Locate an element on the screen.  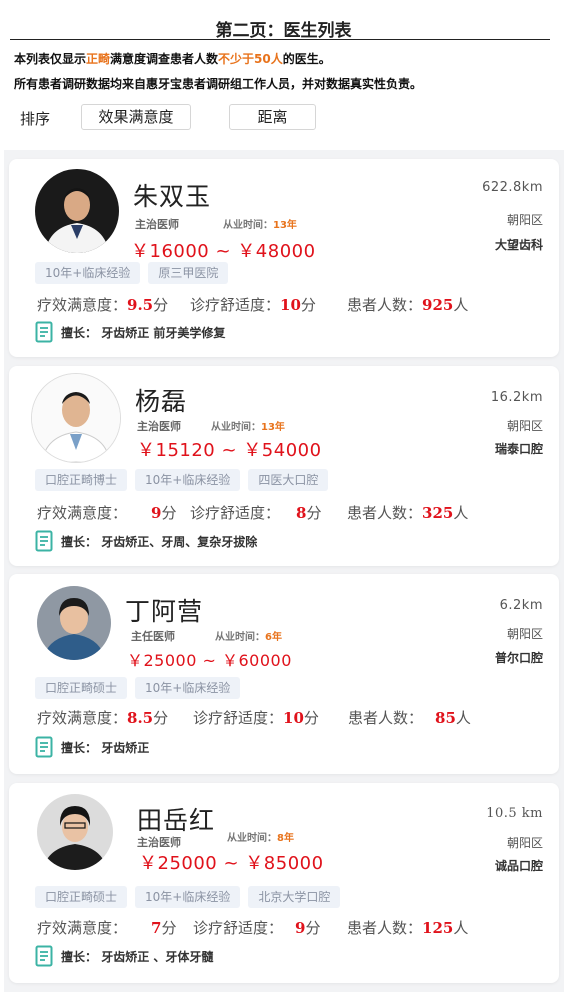
doctor-name: 朱双玉 is located at coordinates (172, 196).